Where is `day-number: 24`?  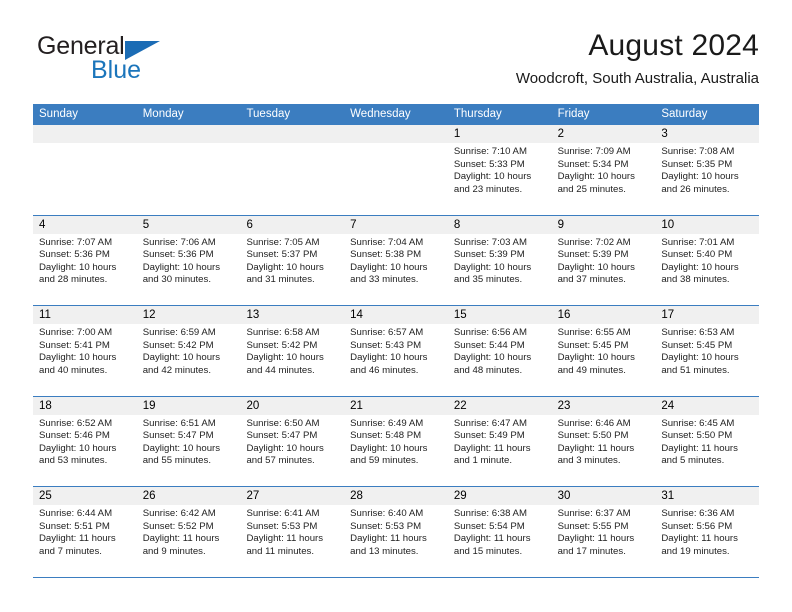 day-number: 24 is located at coordinates (668, 405).